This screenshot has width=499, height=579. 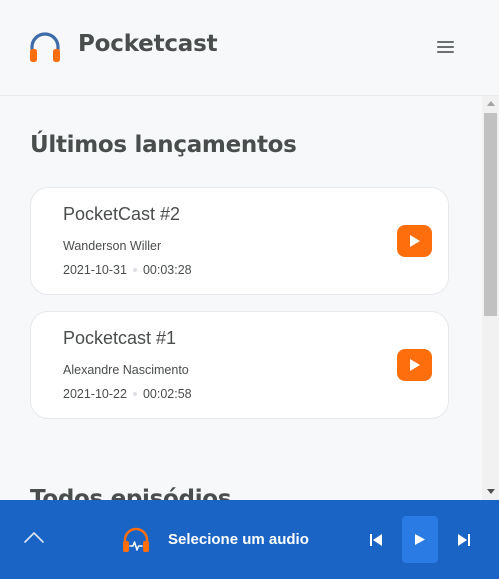 What do you see at coordinates (126, 370) in the screenshot?
I see `episode-author: Alexandre Nascimento` at bounding box center [126, 370].